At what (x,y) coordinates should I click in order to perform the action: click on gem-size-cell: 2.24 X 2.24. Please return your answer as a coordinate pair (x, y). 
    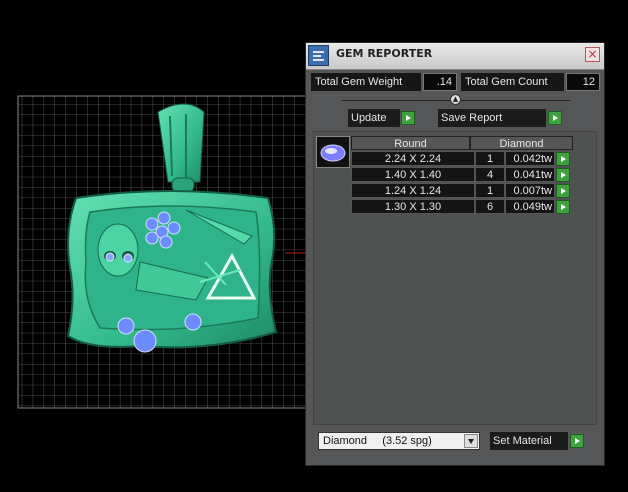
    Looking at the image, I should click on (413, 158).